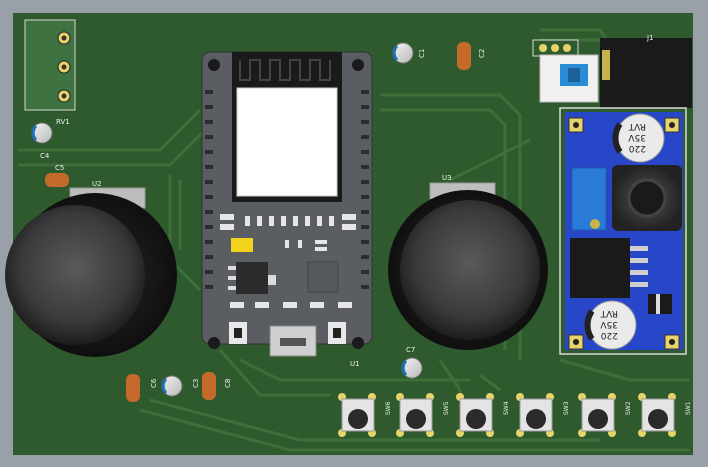  I want to click on c3-label: C3, so click(196, 383).